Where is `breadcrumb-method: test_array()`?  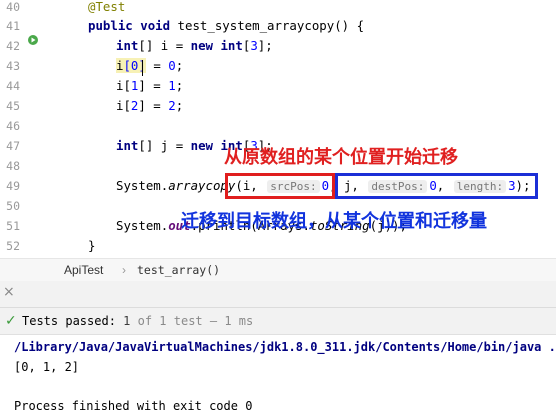
breadcrumb-method: test_array() is located at coordinates (178, 270).